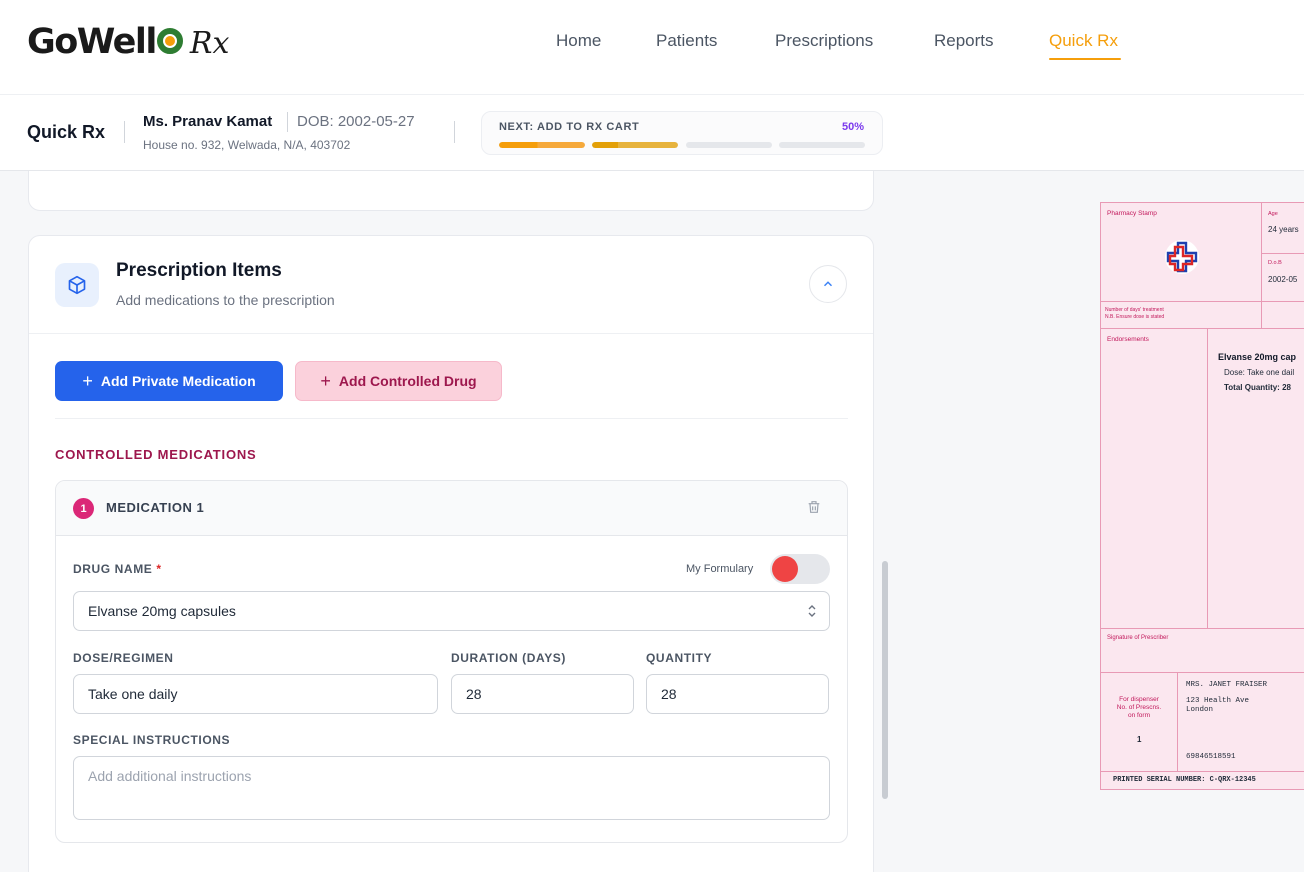  Describe the element at coordinates (1085, 59) in the screenshot. I see `active-nav-indicator` at that location.